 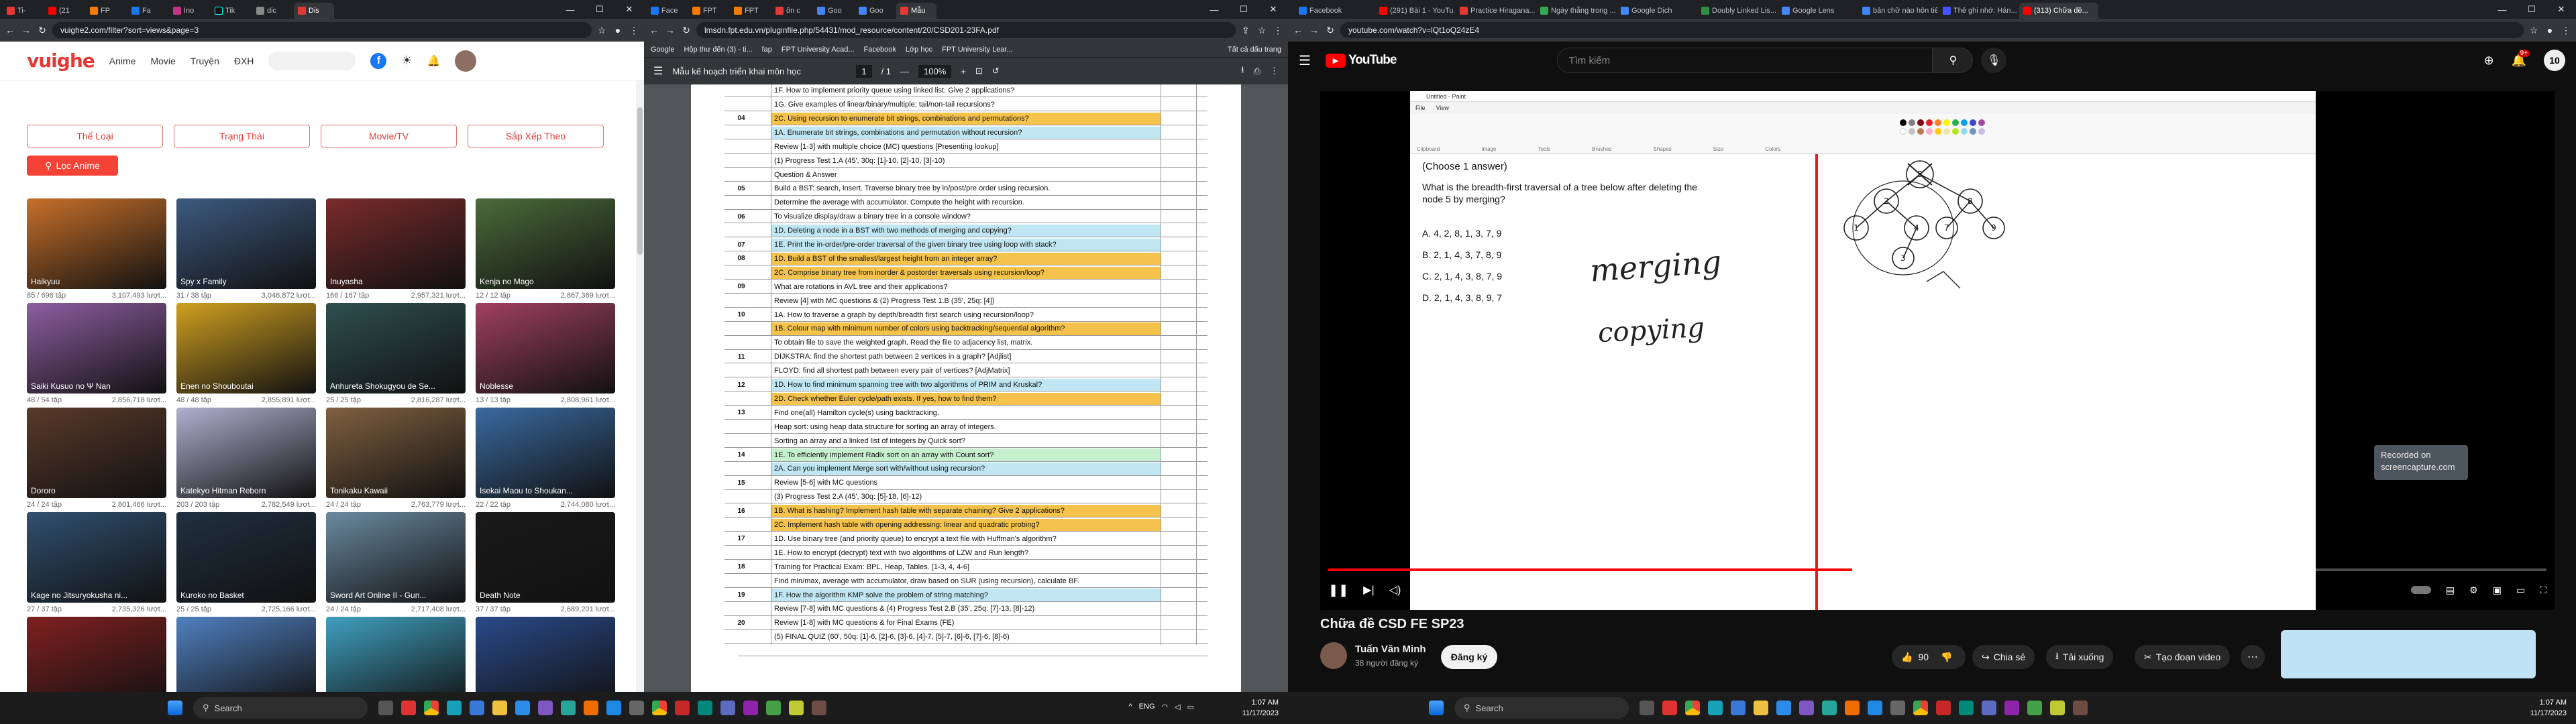 I want to click on youtube-search-input: Tìm kiếm, so click(x=1745, y=60).